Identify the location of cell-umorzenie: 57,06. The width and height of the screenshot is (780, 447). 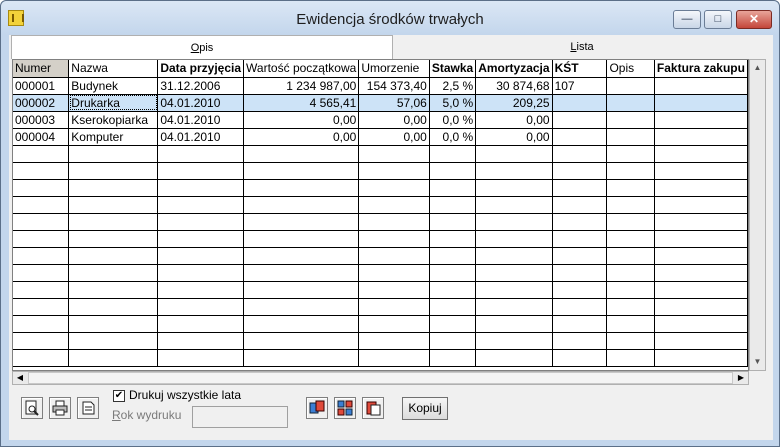
(394, 103).